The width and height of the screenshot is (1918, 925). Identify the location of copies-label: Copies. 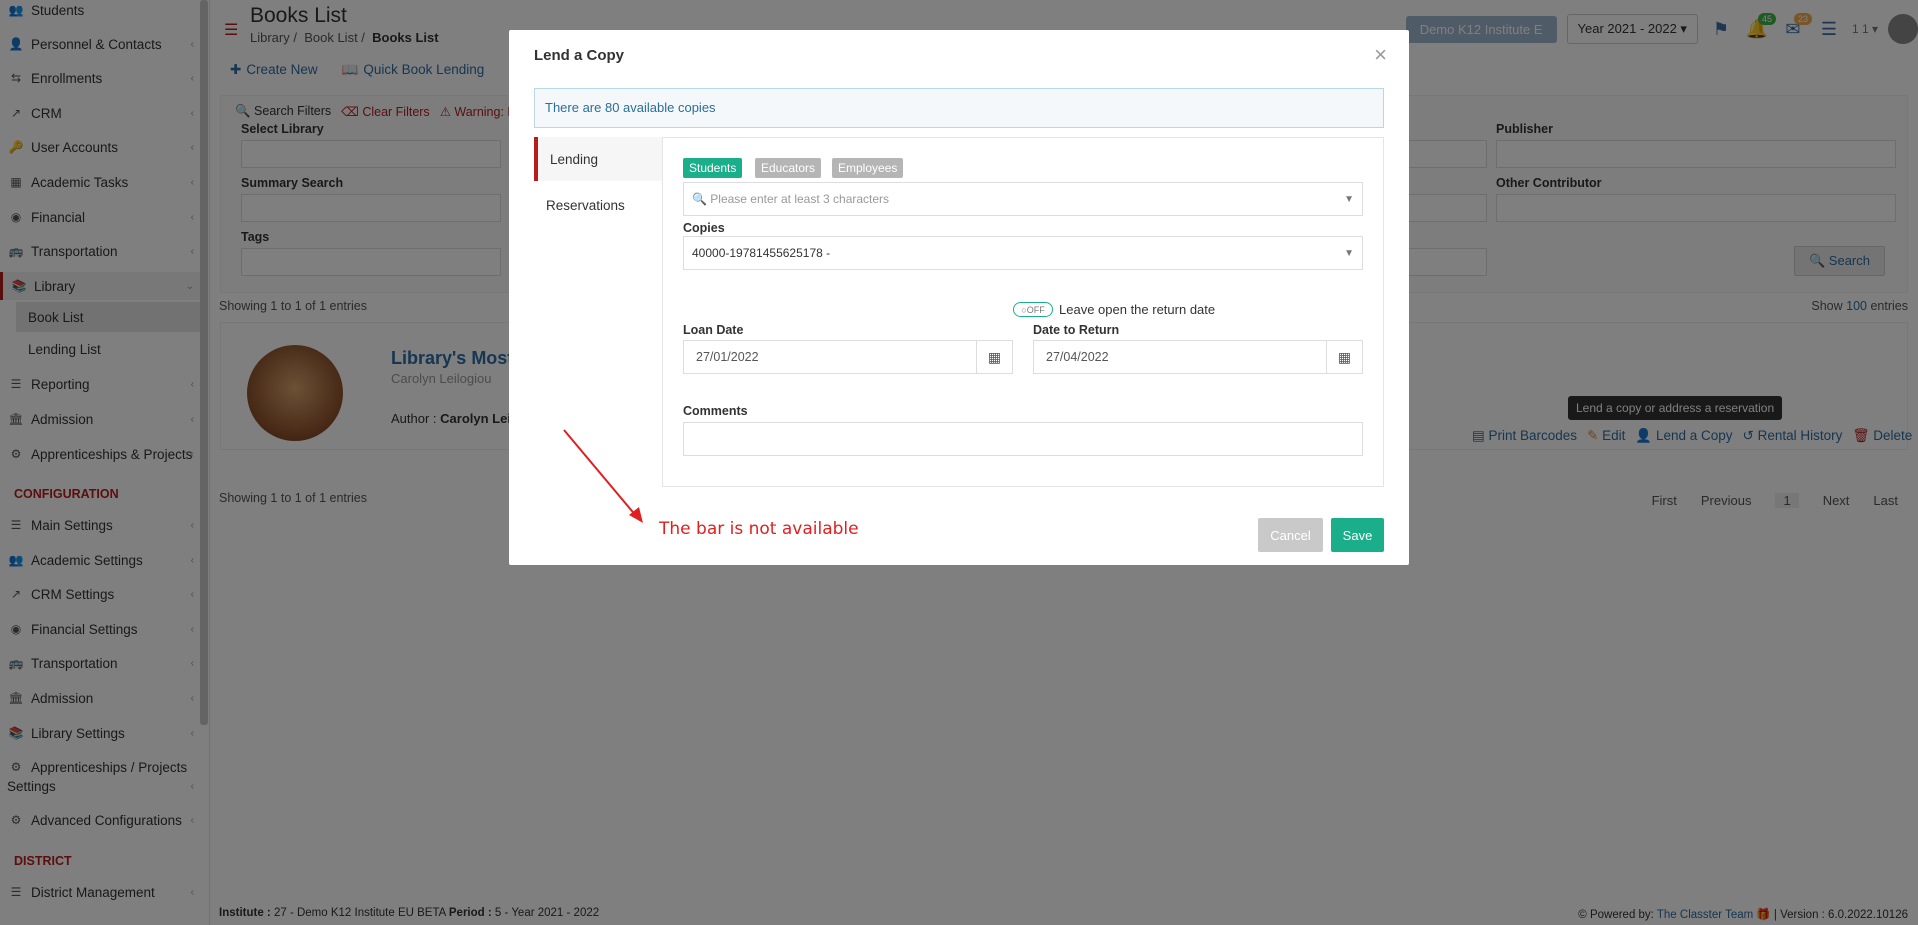
(704, 228).